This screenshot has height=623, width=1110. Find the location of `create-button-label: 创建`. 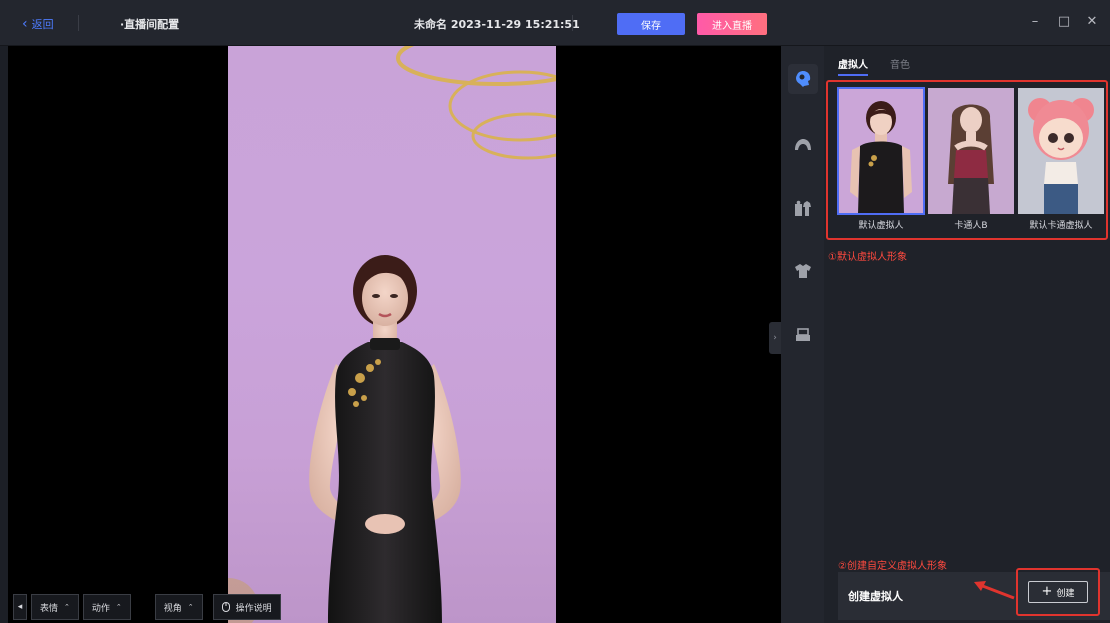

create-button-label: 创建 is located at coordinates (1065, 593).